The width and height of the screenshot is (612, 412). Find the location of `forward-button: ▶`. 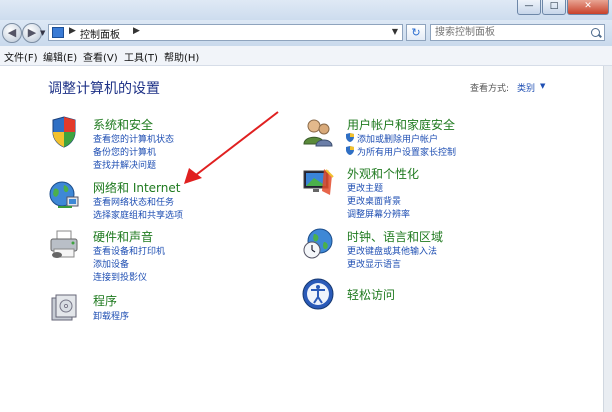

forward-button: ▶ is located at coordinates (32, 33).